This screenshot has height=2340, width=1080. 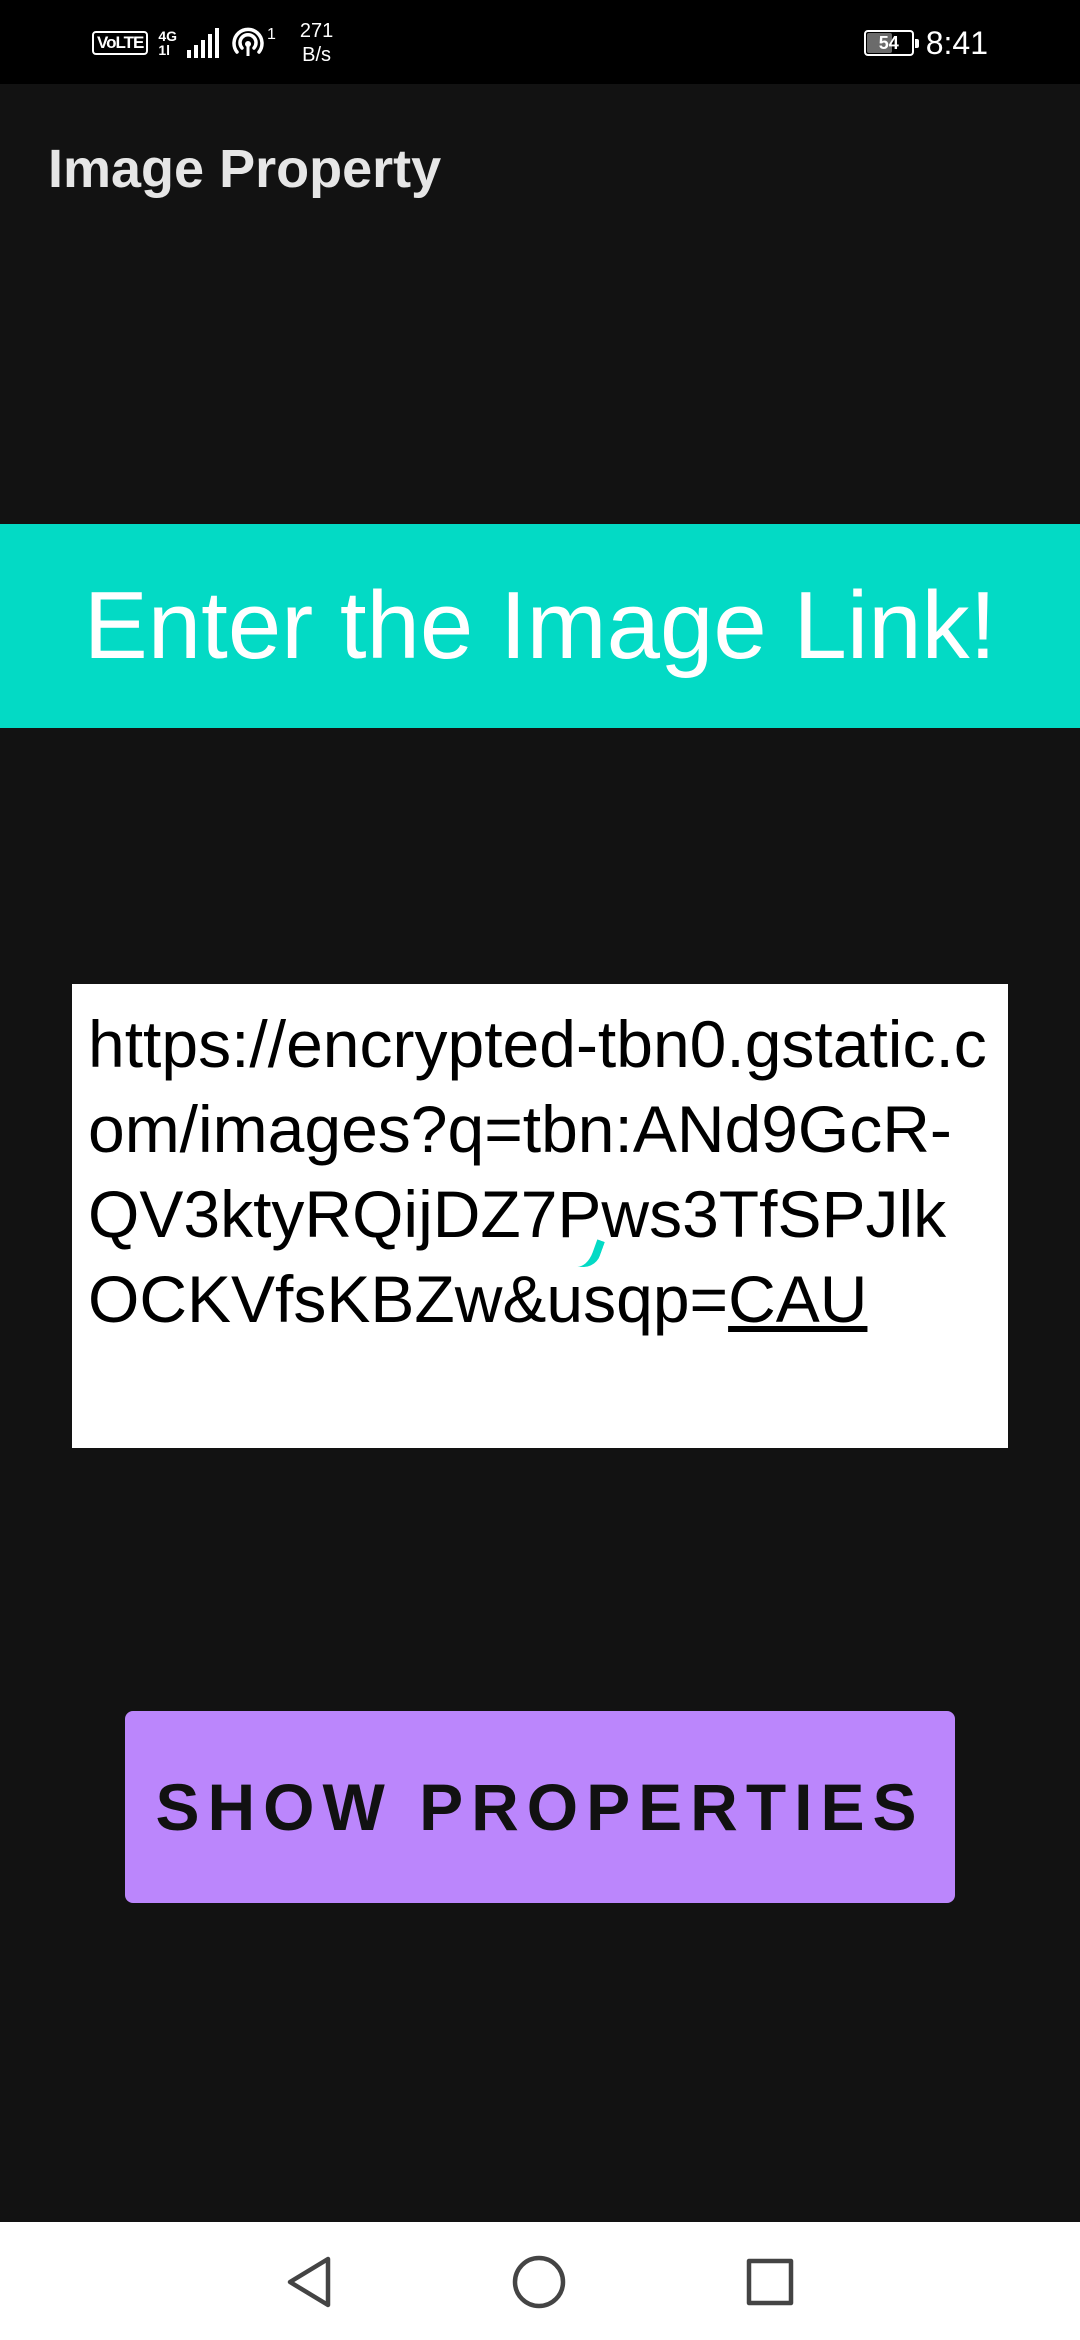 I want to click on nav-back-button, so click(x=309, y=2282).